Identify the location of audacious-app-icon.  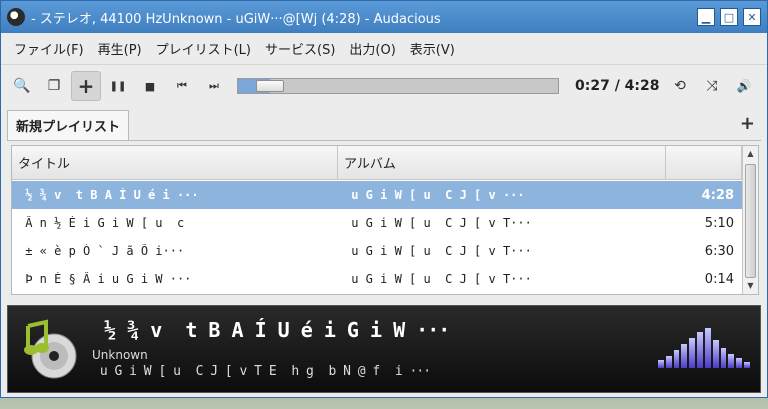
(16, 17).